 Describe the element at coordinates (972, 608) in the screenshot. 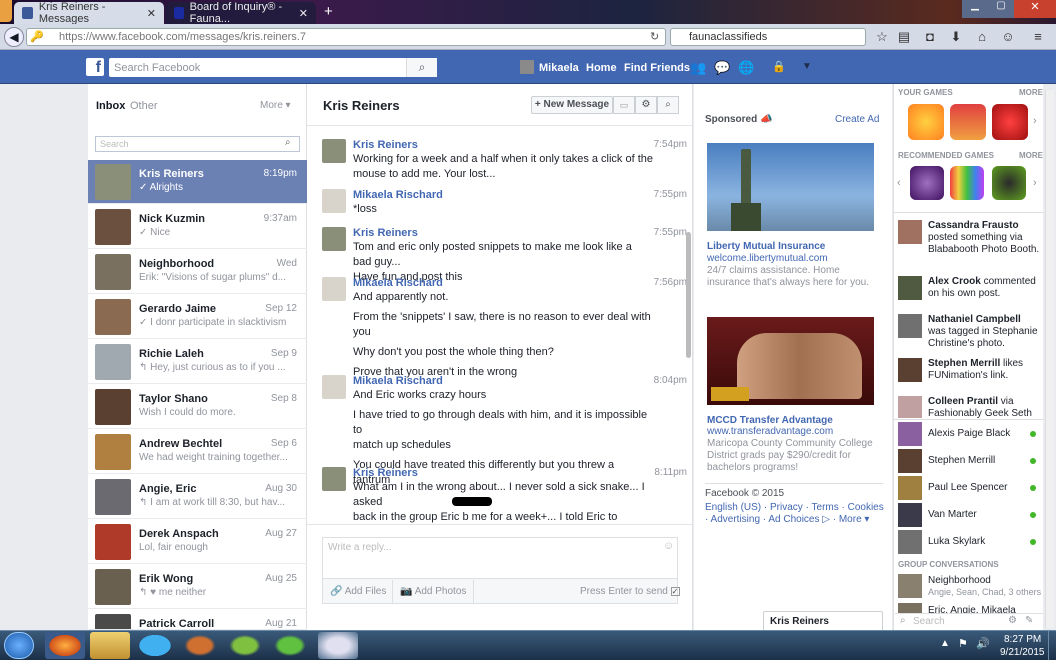

I see `group-name: Eric, Angie, Mikaela` at that location.